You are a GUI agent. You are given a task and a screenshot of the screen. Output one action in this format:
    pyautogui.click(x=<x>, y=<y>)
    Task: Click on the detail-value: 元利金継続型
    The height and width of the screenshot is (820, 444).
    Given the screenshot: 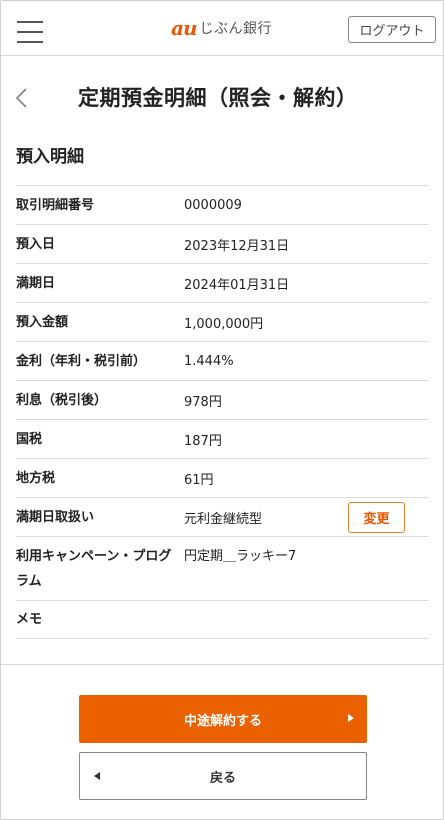 What is the action you would take?
    pyautogui.click(x=223, y=519)
    